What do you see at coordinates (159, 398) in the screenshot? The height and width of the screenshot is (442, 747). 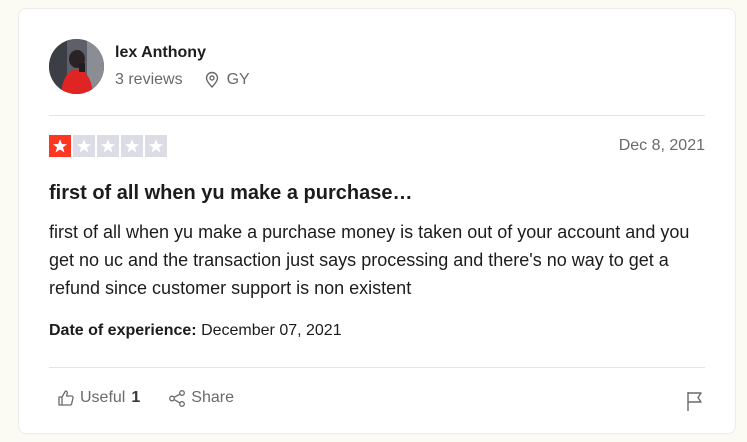 I see `review-actions: Useful 1 Share` at bounding box center [159, 398].